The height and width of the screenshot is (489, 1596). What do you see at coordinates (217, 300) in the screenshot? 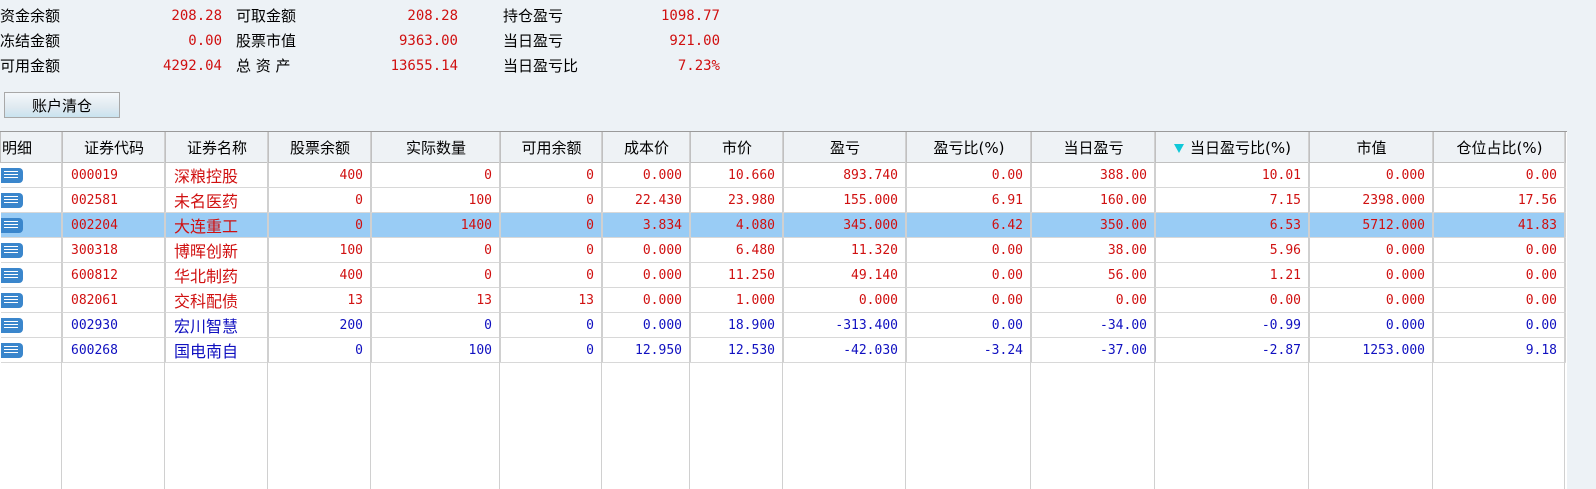
I see `table-cell: 交科配债` at bounding box center [217, 300].